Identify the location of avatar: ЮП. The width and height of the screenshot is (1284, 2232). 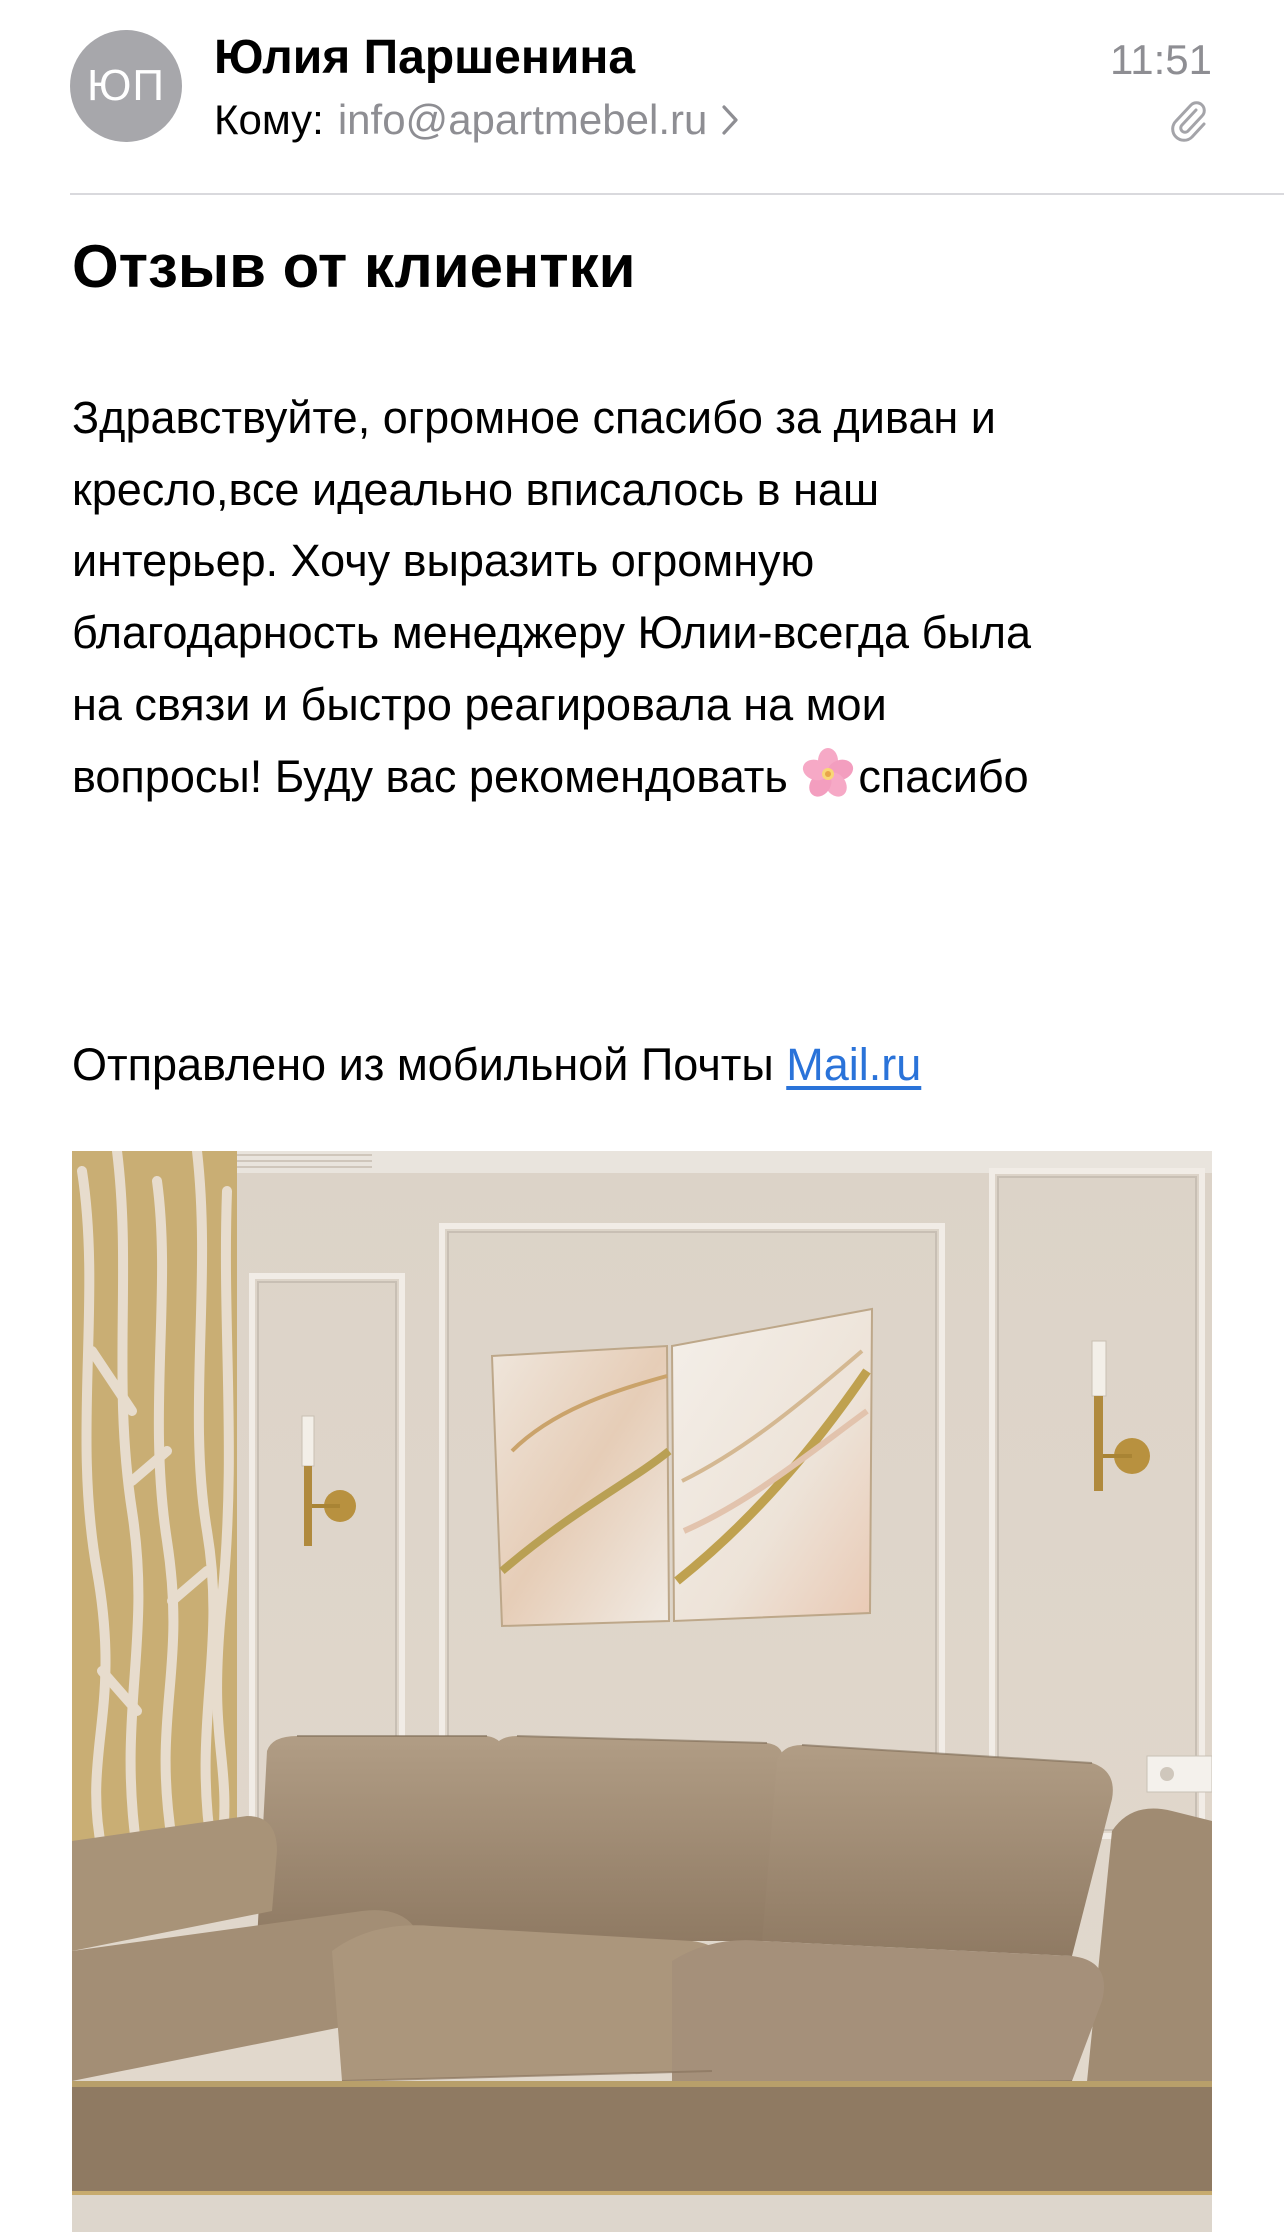
(126, 86).